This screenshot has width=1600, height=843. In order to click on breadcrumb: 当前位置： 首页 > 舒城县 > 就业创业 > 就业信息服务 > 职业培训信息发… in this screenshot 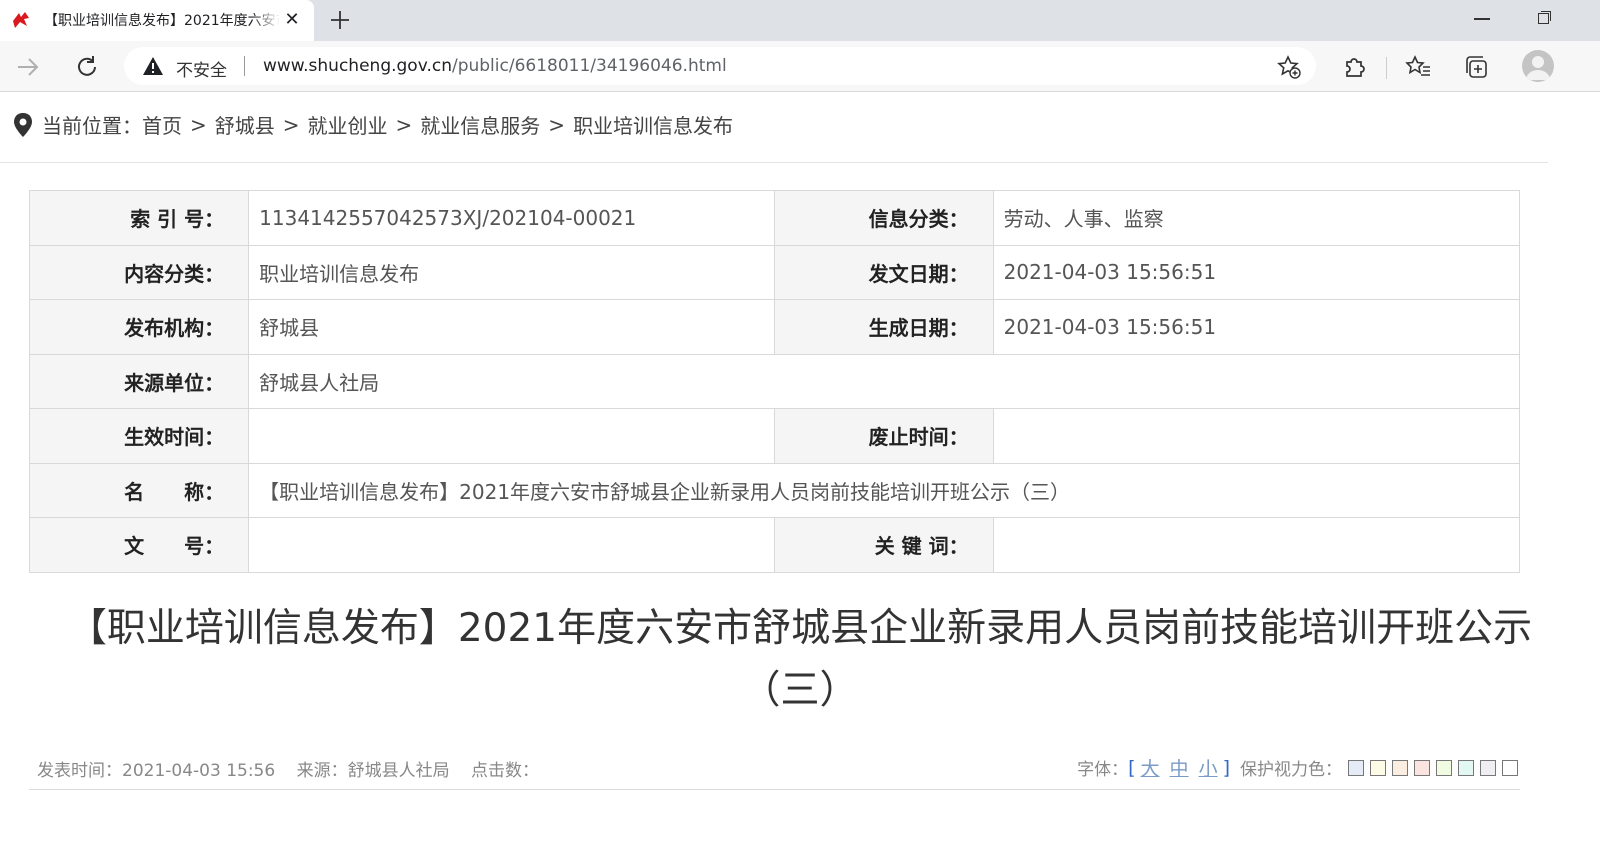, I will do `click(372, 124)`.